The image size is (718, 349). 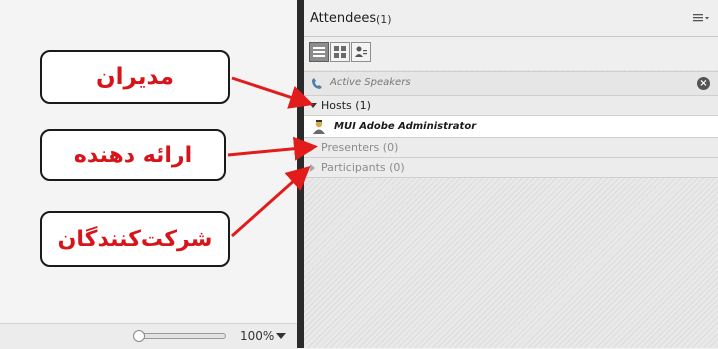 I want to click on user-status-button, so click(x=361, y=52).